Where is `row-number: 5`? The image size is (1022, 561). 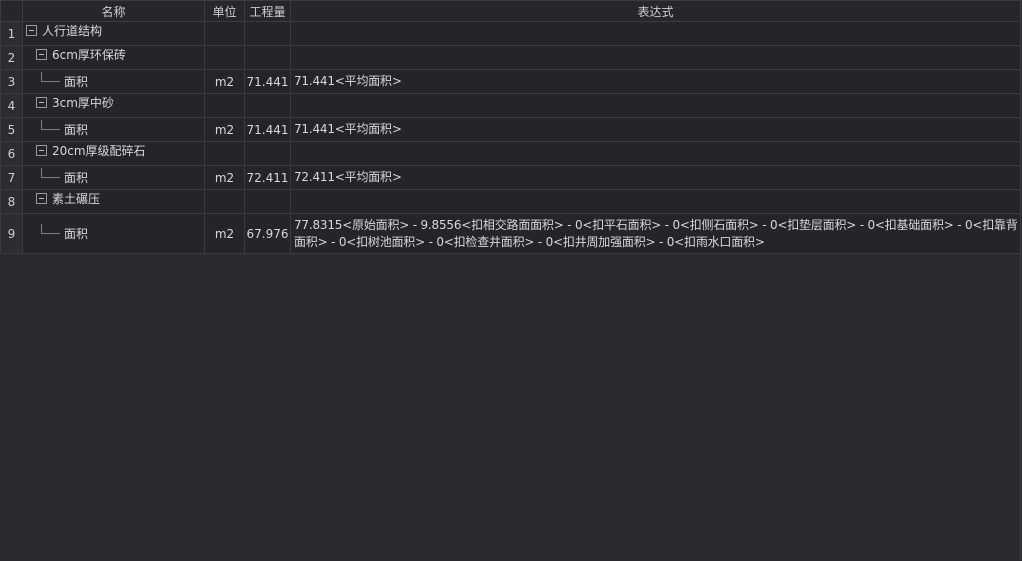 row-number: 5 is located at coordinates (11, 129).